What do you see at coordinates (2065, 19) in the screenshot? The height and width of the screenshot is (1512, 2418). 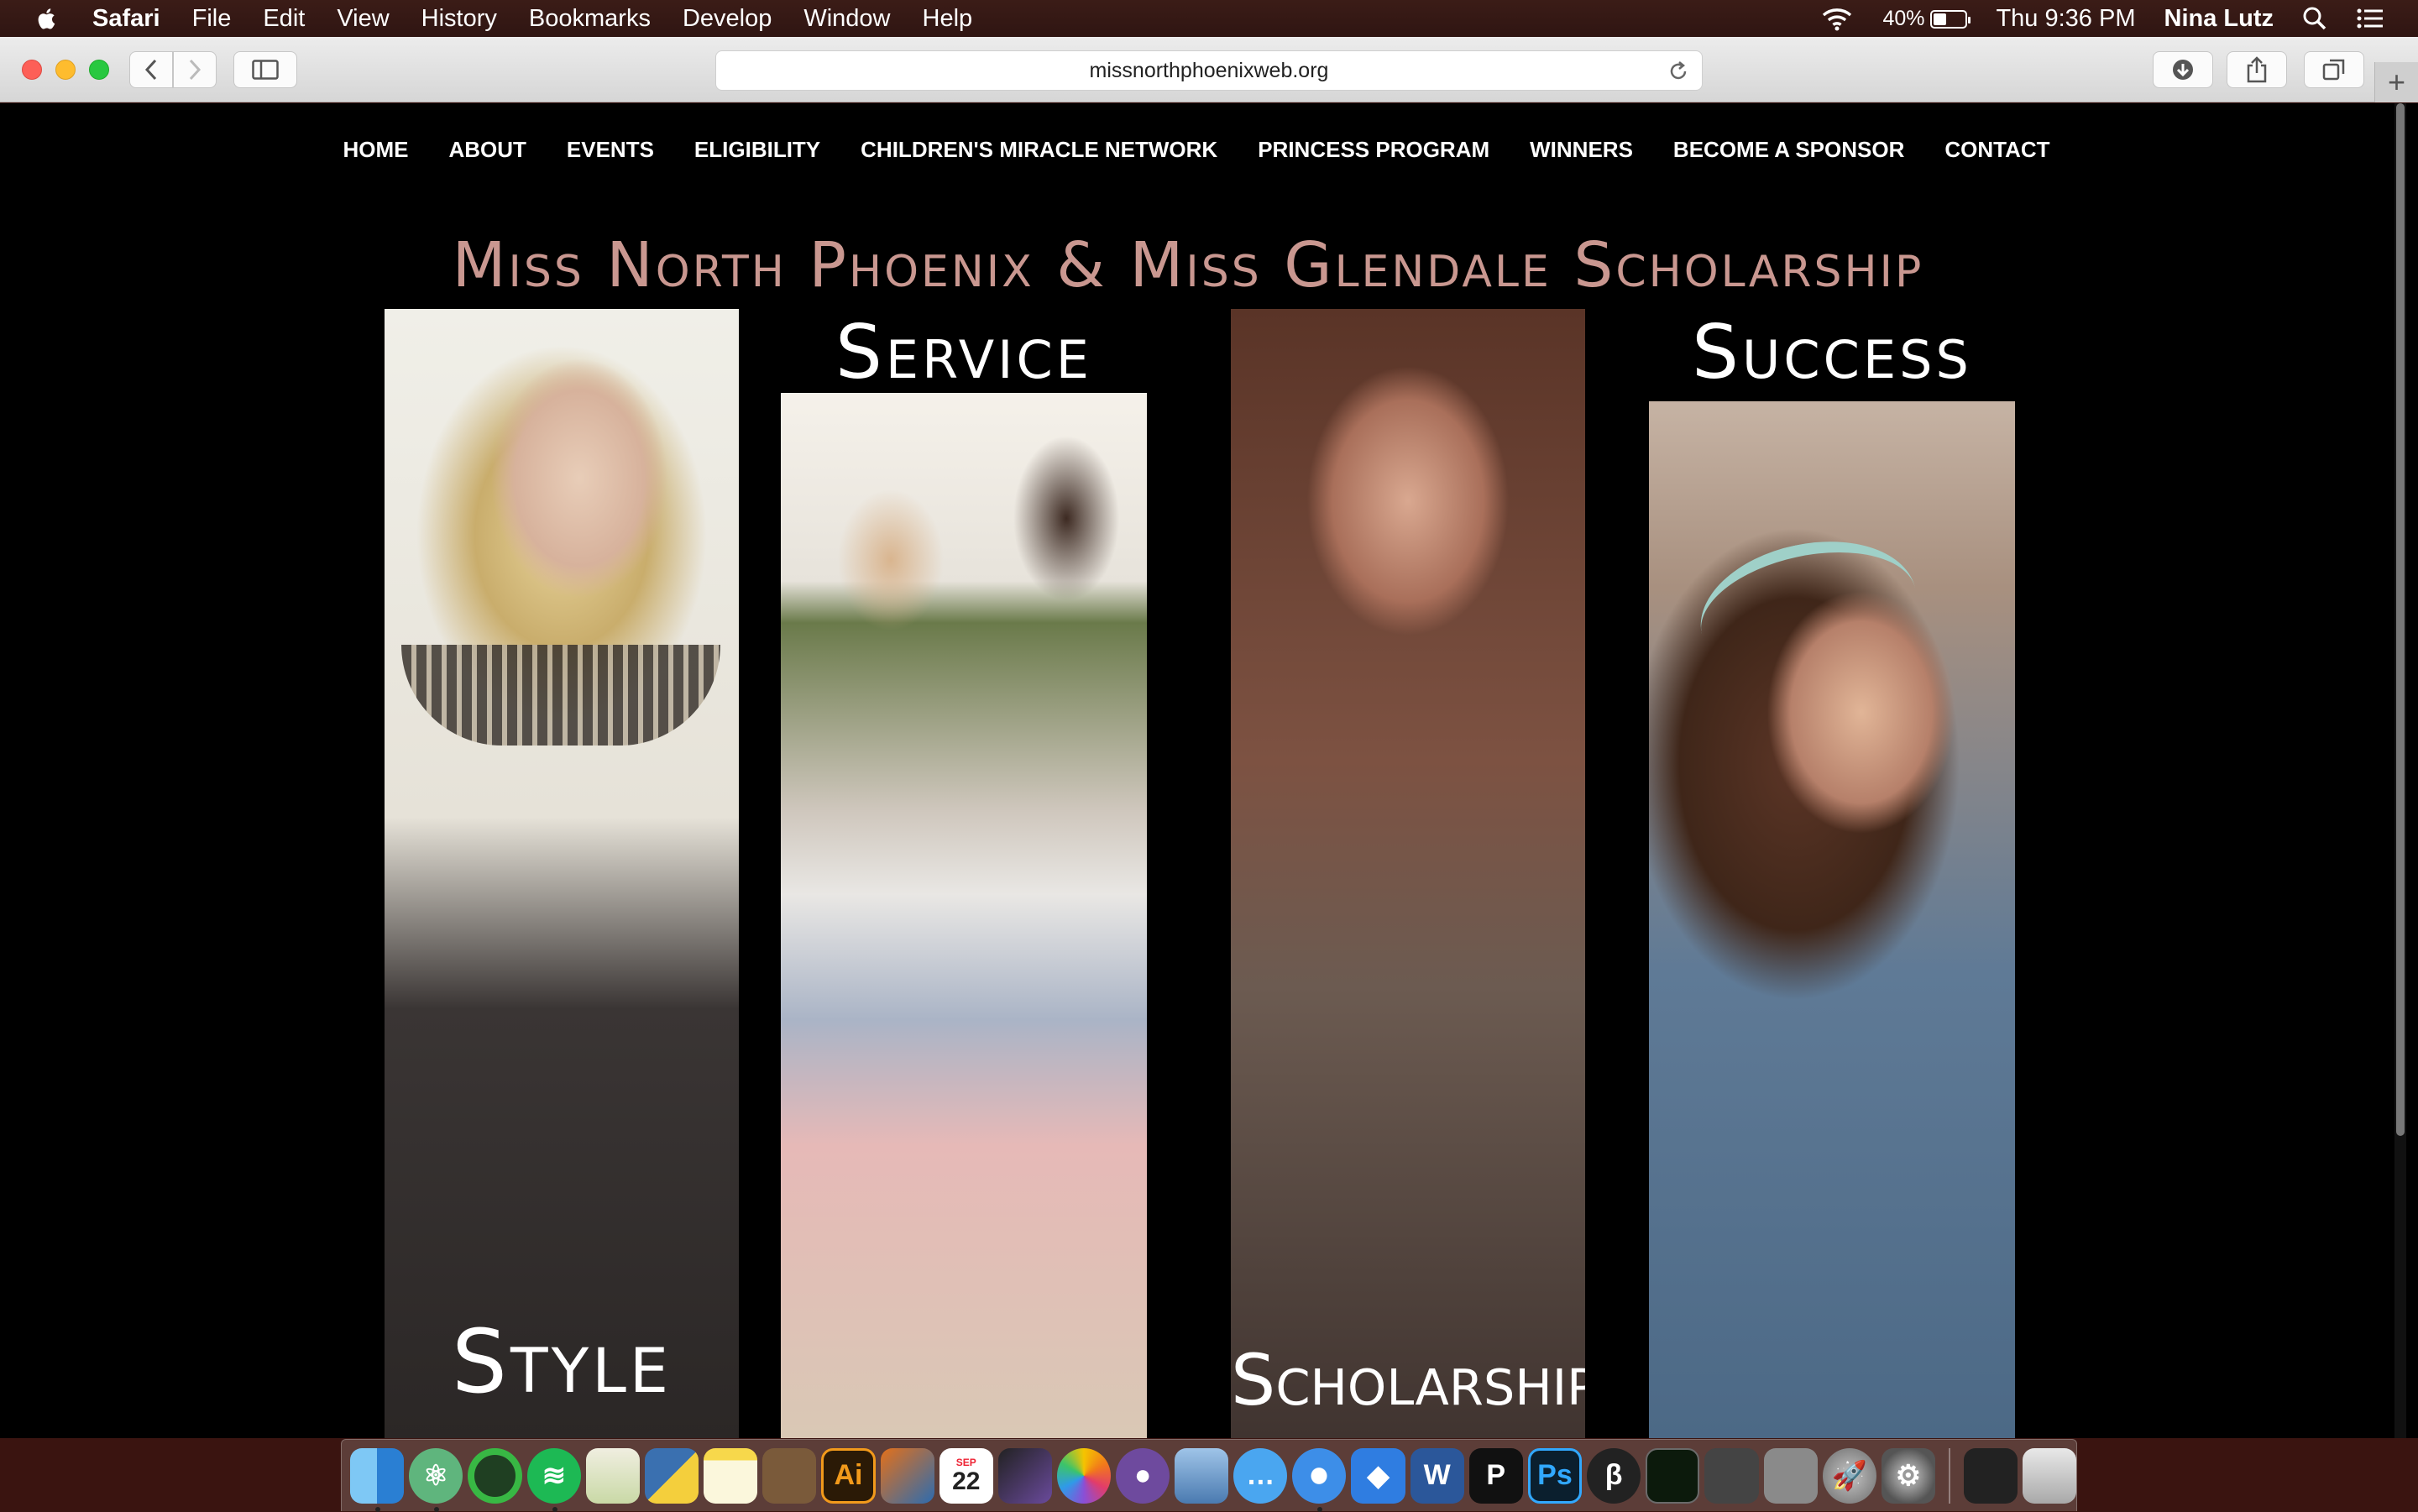 I see `clock: Thu 9:36 PM` at bounding box center [2065, 19].